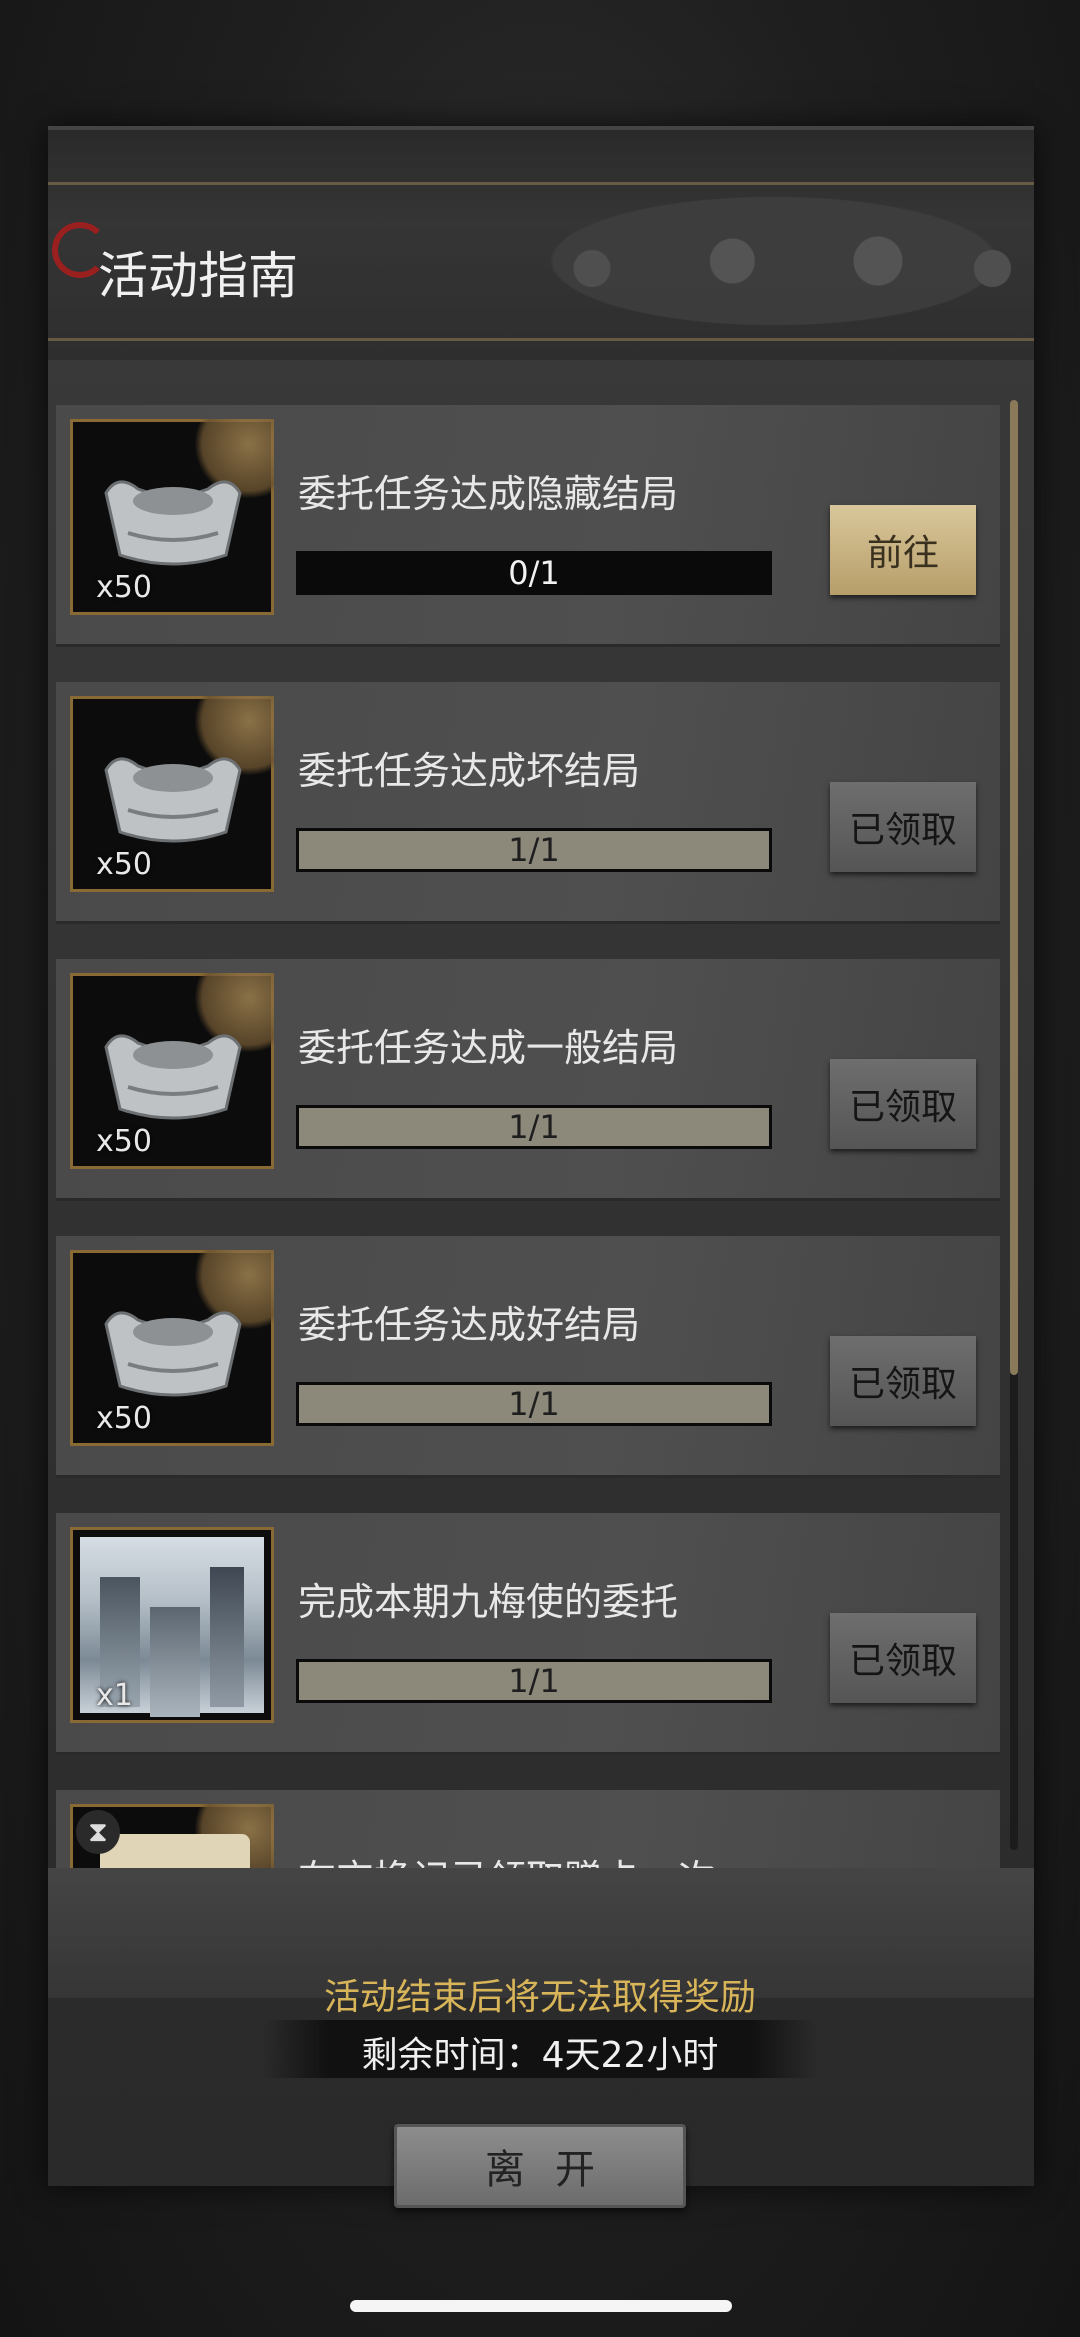  I want to click on task-card: x1 完成本期九梅使的委托 1/1 已领取, so click(528, 1634).